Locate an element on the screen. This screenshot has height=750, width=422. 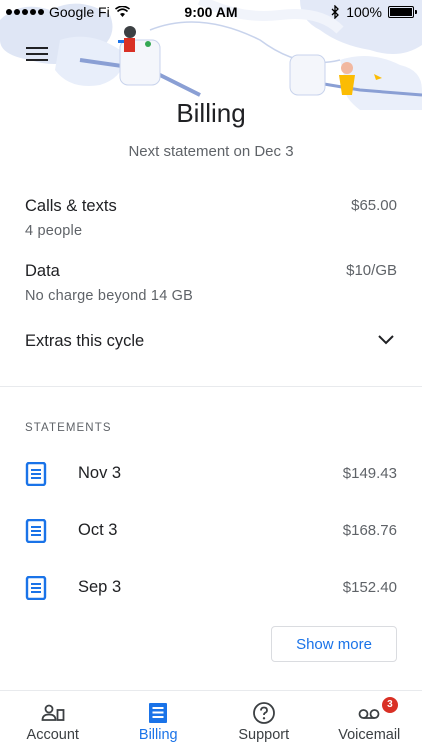
battery-percent: 100% is located at coordinates (364, 12).